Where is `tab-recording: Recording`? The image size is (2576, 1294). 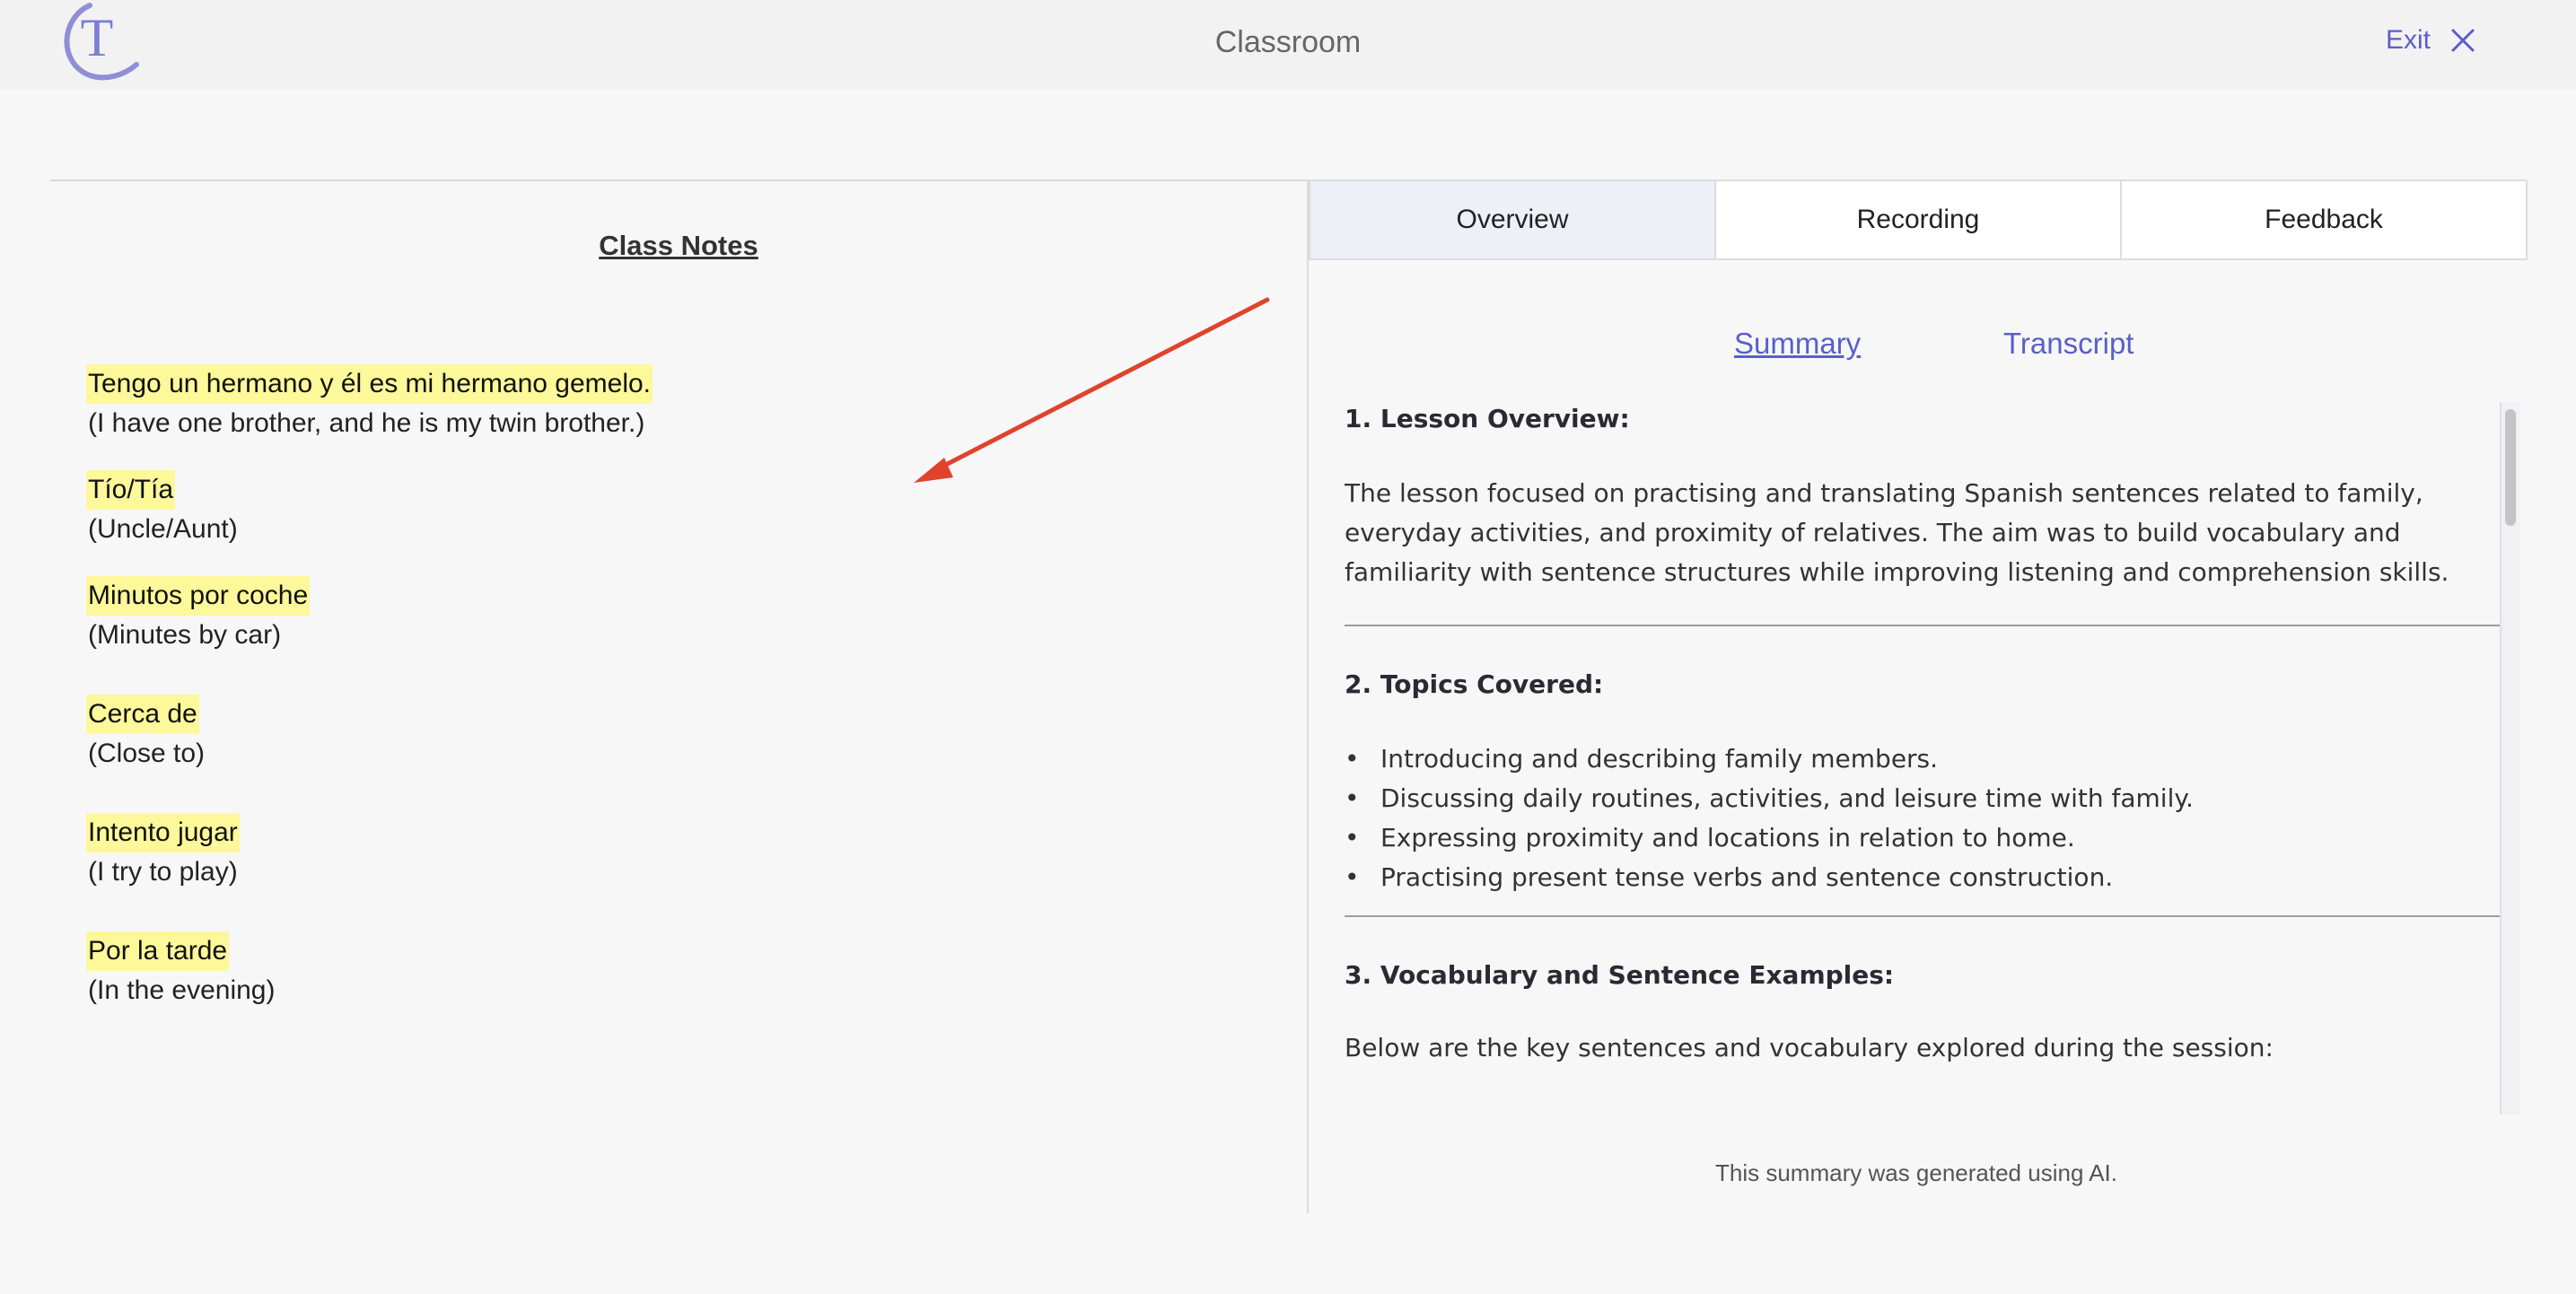
tab-recording: Recording is located at coordinates (1919, 220).